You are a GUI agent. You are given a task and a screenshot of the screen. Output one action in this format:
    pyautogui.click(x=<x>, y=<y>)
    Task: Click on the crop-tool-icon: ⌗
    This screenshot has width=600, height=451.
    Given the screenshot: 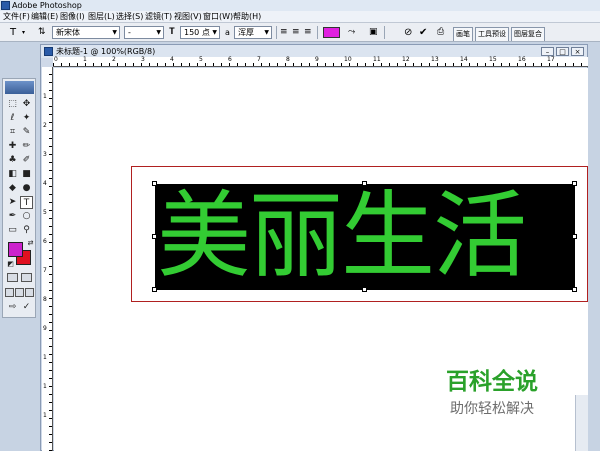 What is the action you would take?
    pyautogui.click(x=12, y=132)
    